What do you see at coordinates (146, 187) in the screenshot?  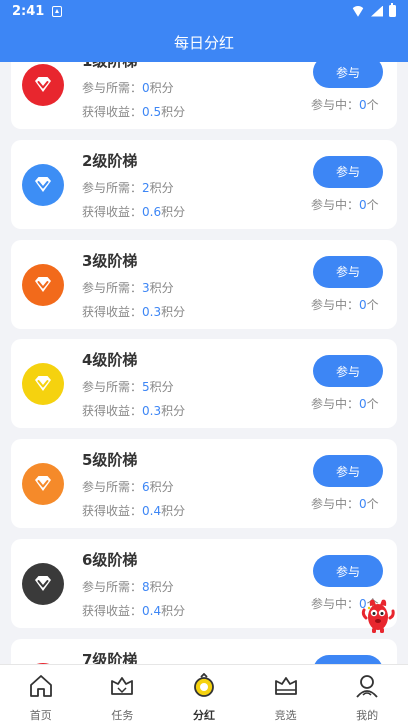 I see `cost-value: 2` at bounding box center [146, 187].